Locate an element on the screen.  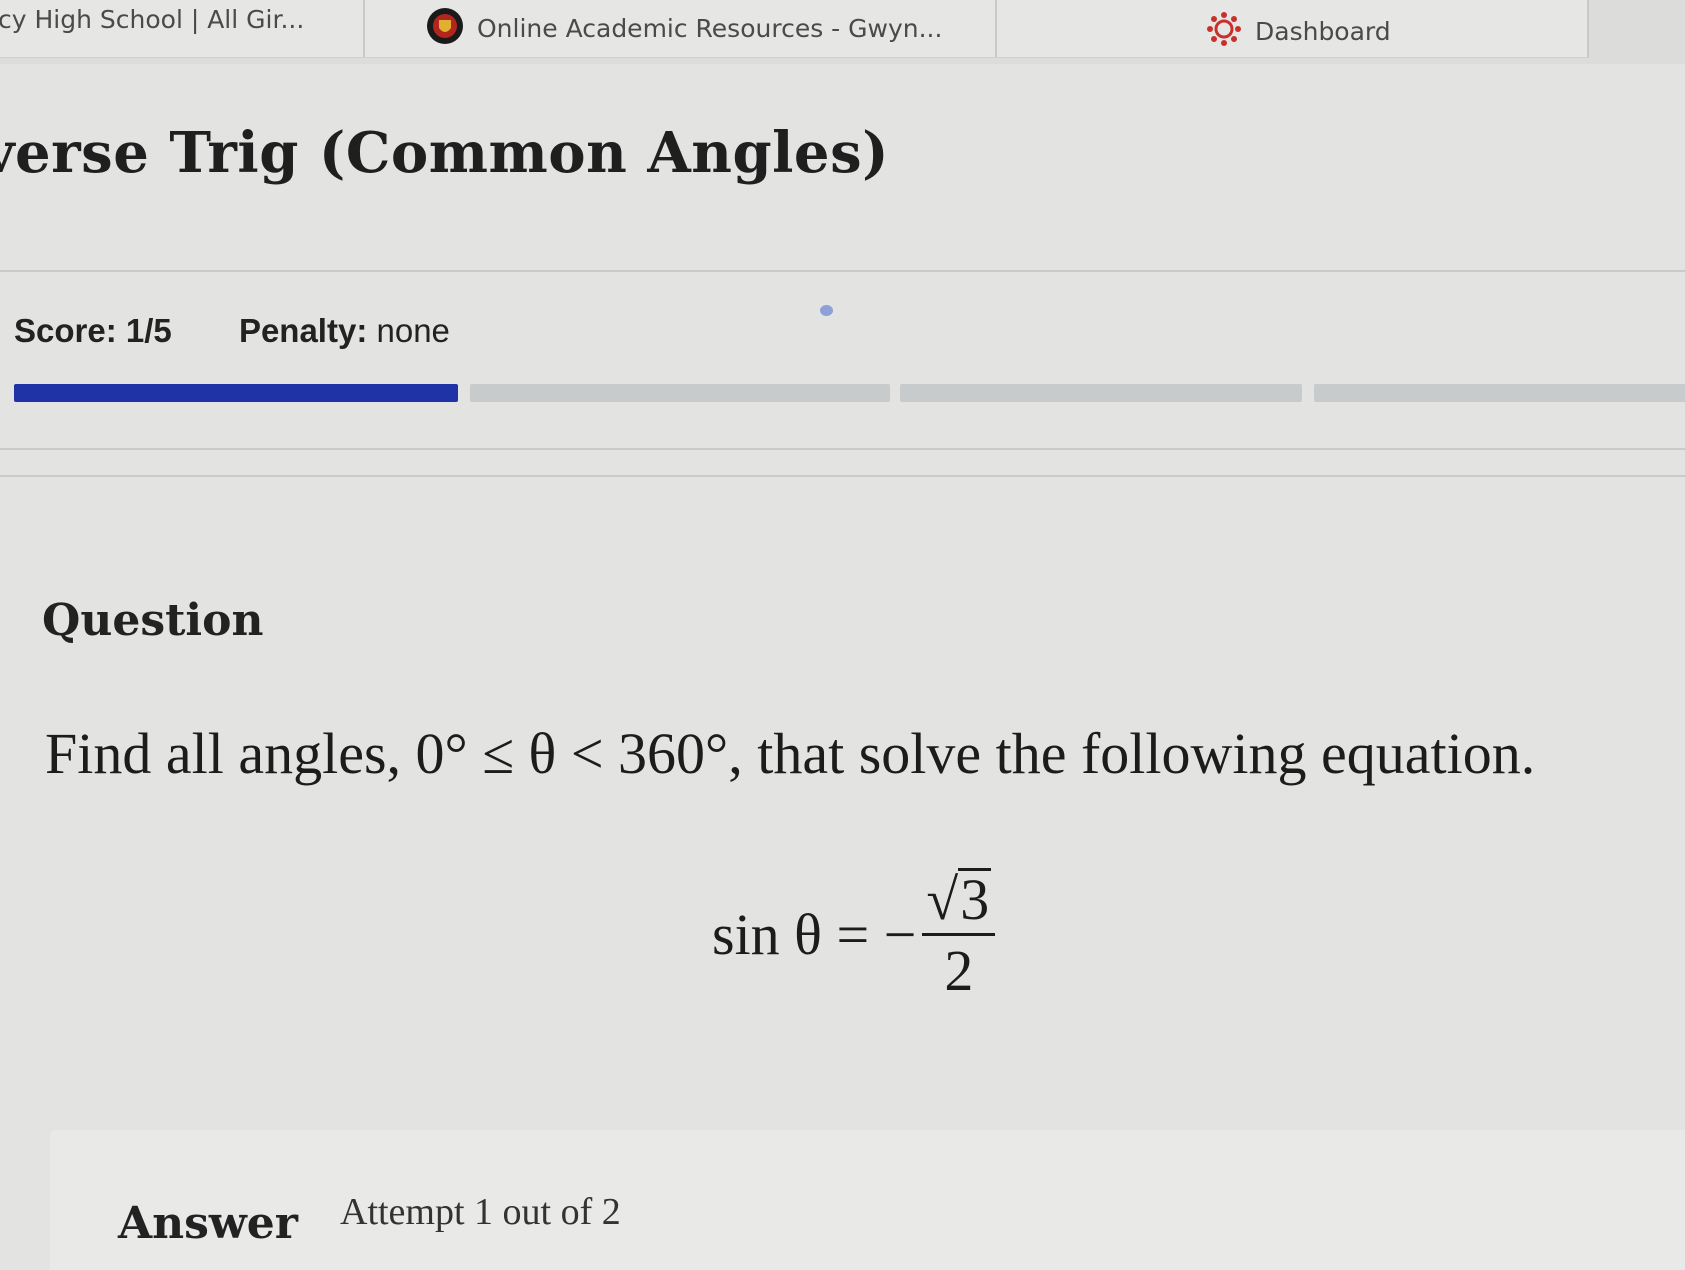
penalty: Penalty: none is located at coordinates (344, 330).